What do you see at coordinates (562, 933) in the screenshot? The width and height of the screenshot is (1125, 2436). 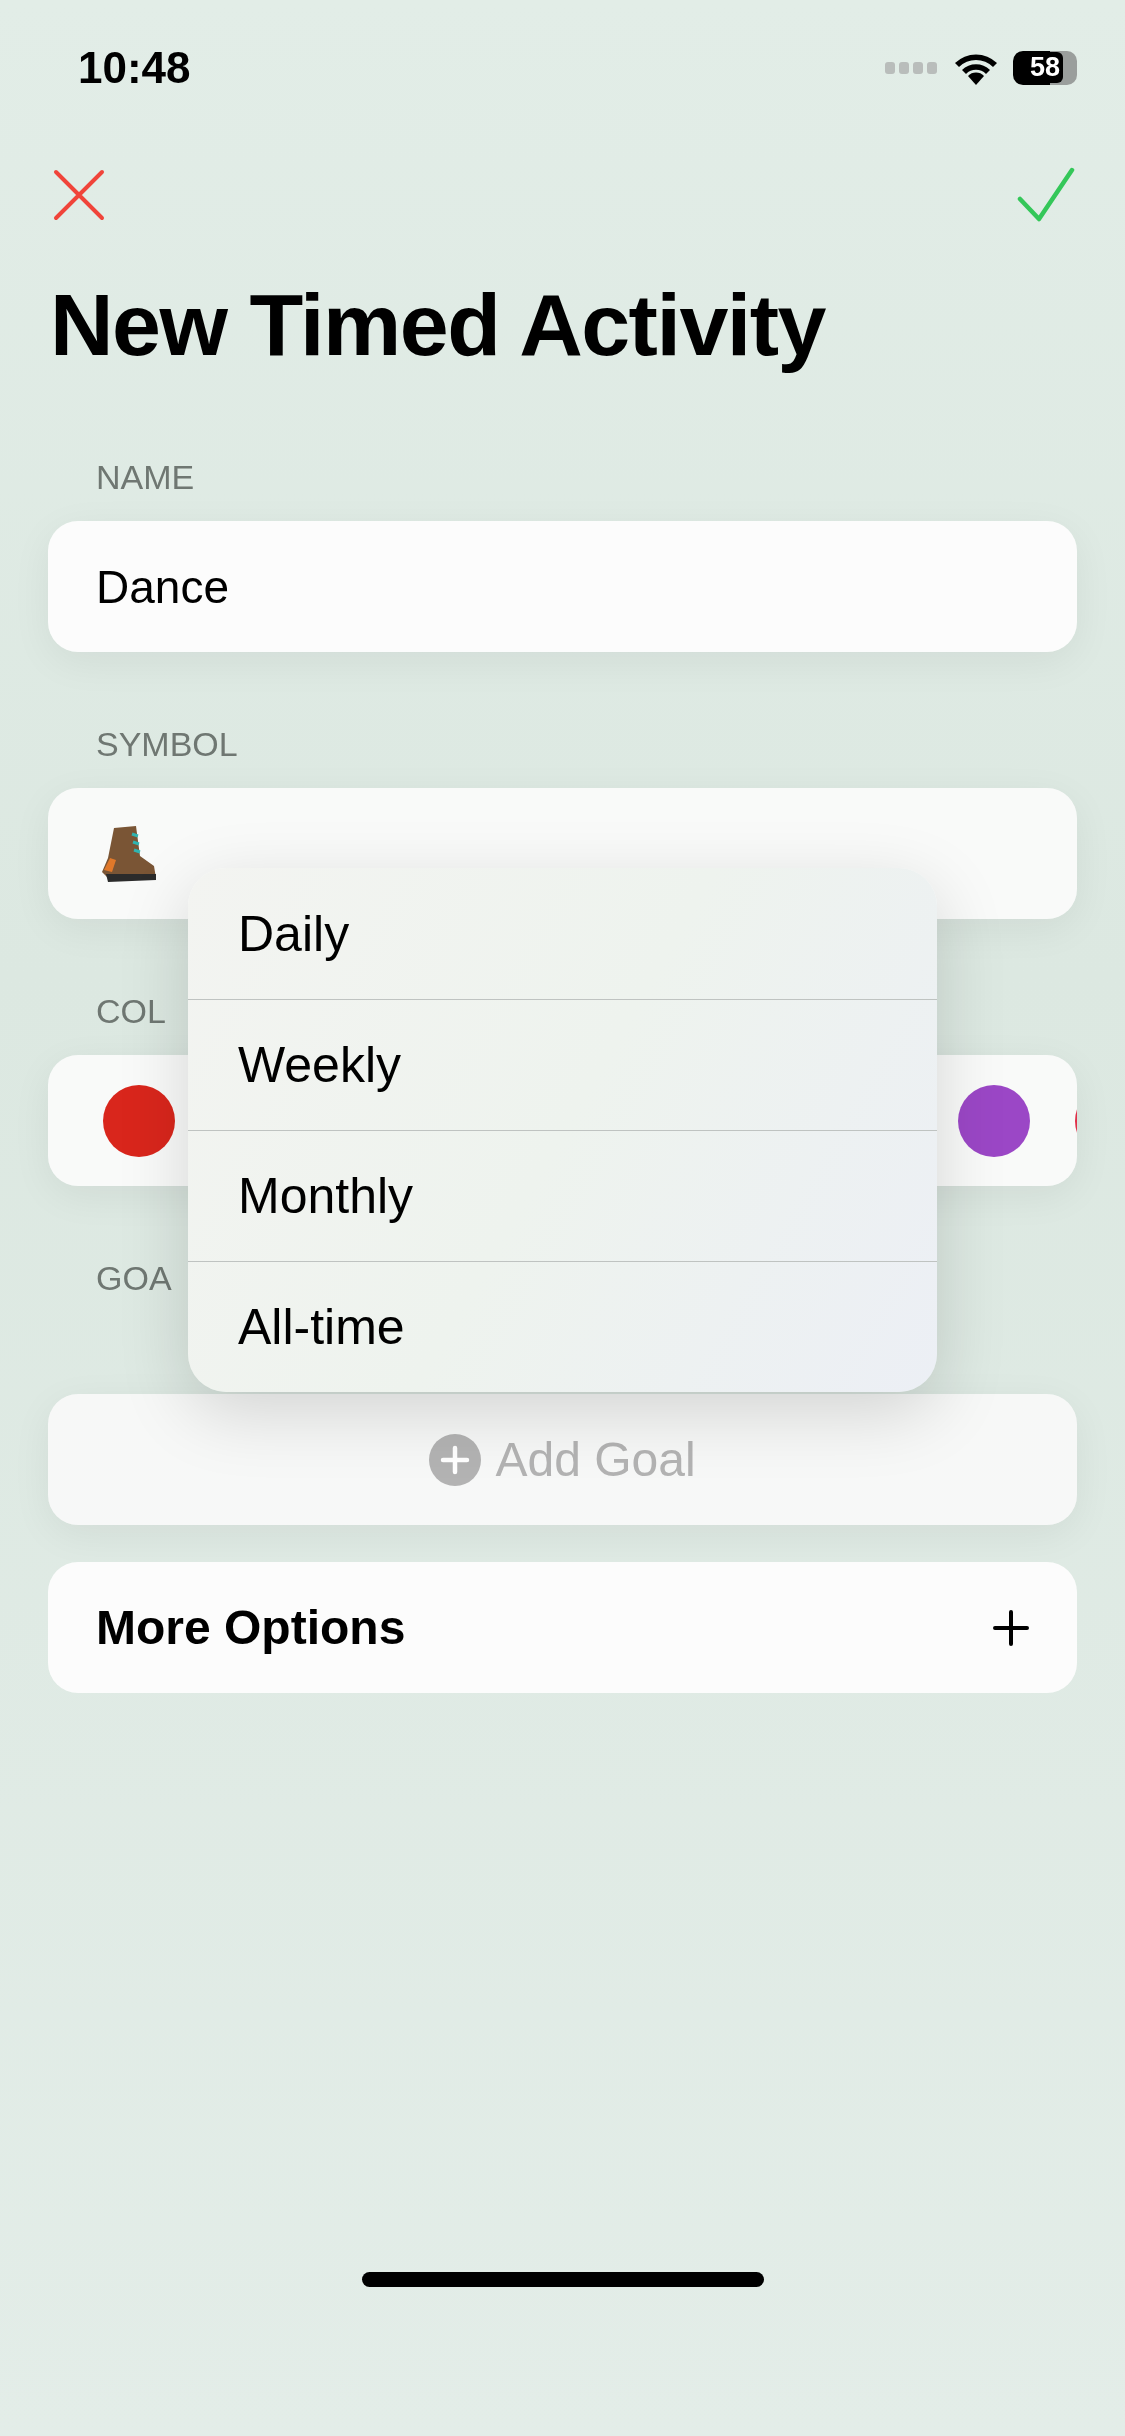 I see `menu-item: Daily` at bounding box center [562, 933].